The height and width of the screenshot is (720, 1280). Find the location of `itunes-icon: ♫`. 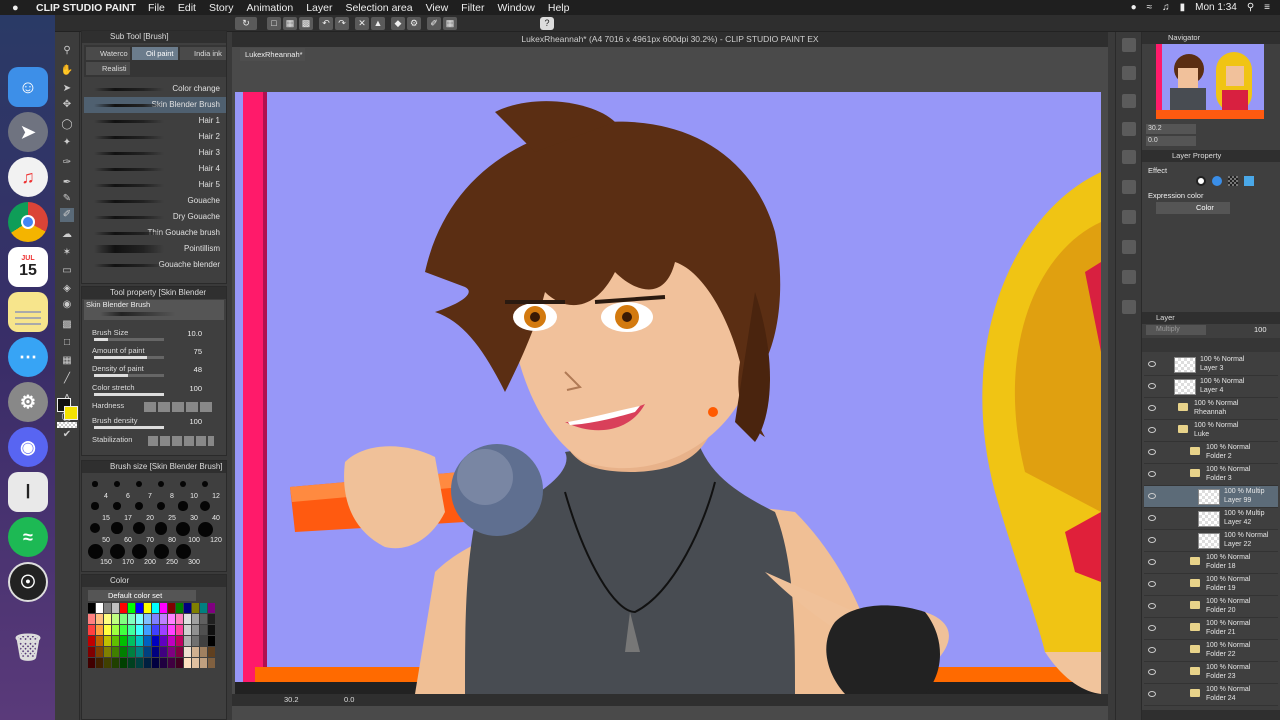

itunes-icon: ♫ is located at coordinates (28, 177).